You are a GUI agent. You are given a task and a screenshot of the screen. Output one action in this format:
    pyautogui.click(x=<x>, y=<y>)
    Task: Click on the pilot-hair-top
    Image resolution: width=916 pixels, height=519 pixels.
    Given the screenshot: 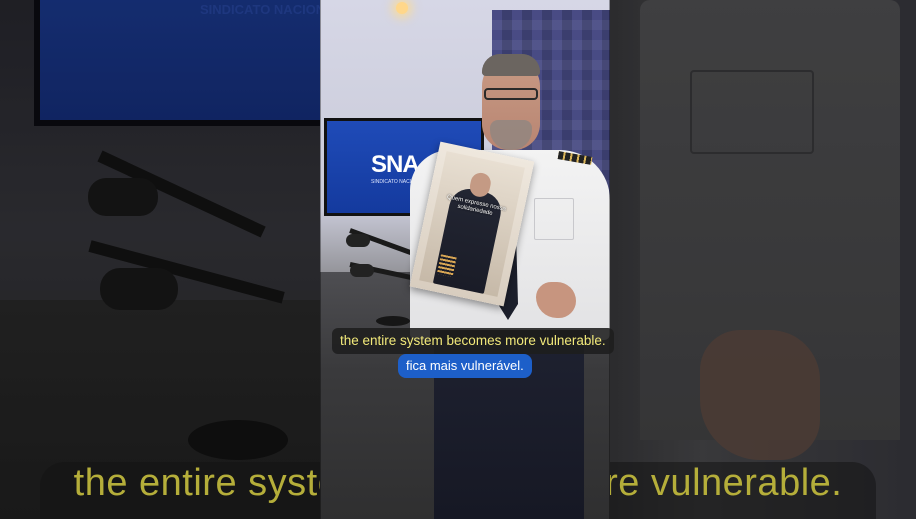 What is the action you would take?
    pyautogui.click(x=511, y=65)
    